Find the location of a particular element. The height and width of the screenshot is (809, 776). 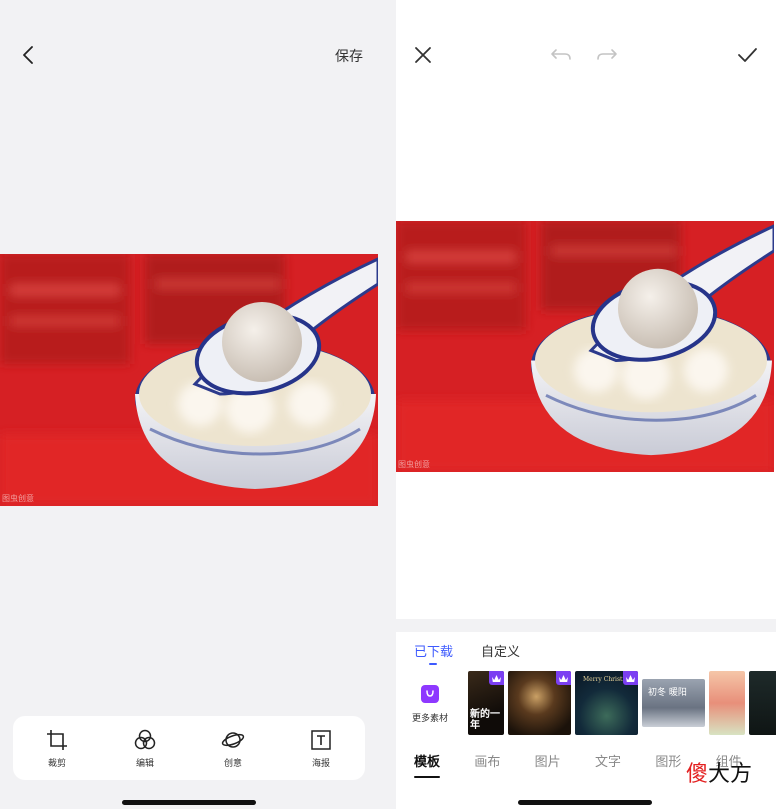

shopping-bag-icon is located at coordinates (430, 694).